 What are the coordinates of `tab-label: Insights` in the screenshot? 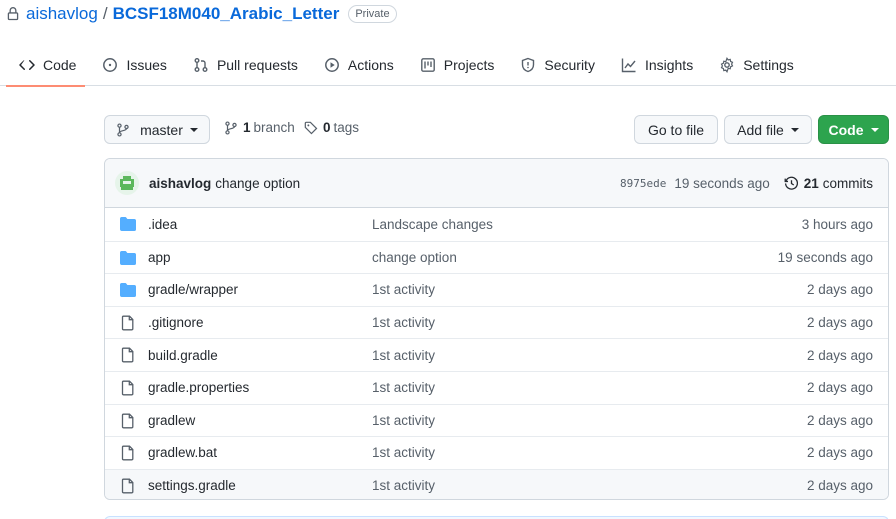 It's located at (669, 64).